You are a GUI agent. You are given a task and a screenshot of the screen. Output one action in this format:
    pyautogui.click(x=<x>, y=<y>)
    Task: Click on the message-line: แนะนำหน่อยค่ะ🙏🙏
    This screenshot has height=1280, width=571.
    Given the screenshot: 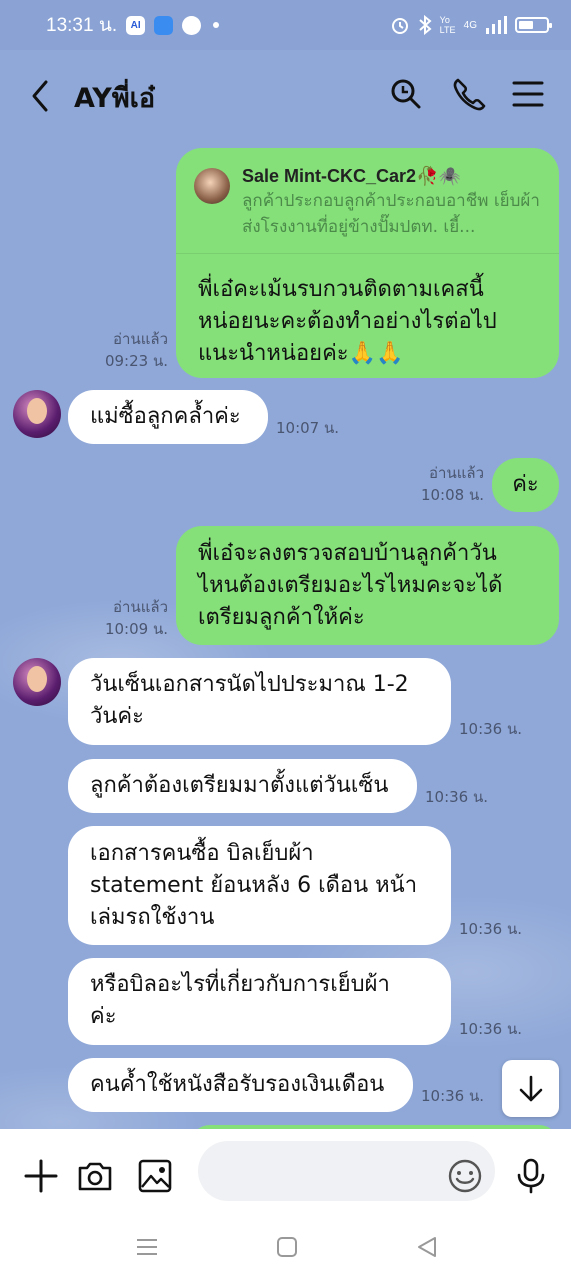 What is the action you would take?
    pyautogui.click(x=301, y=353)
    